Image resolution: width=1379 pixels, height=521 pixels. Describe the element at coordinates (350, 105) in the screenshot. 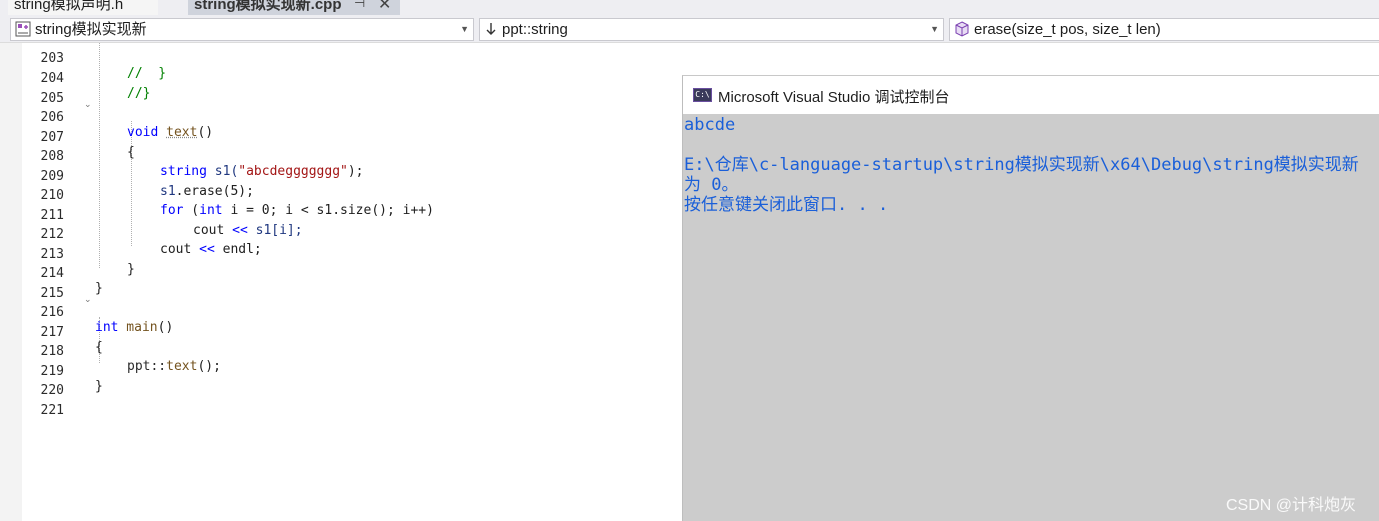

I see `code-line: 206 void text()` at that location.